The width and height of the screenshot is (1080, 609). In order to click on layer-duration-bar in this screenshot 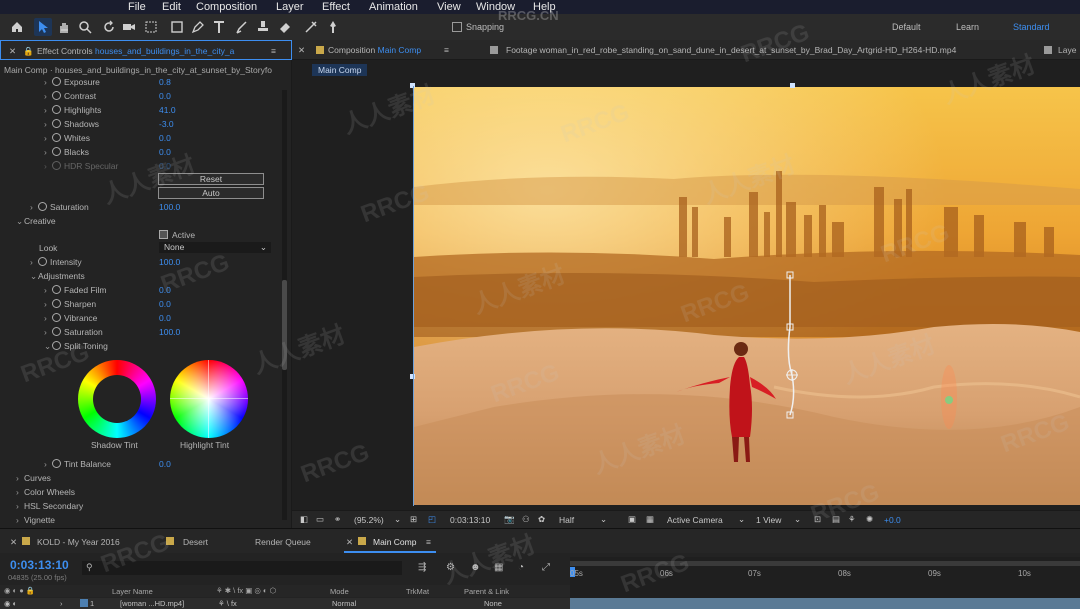, I will do `click(825, 603)`.